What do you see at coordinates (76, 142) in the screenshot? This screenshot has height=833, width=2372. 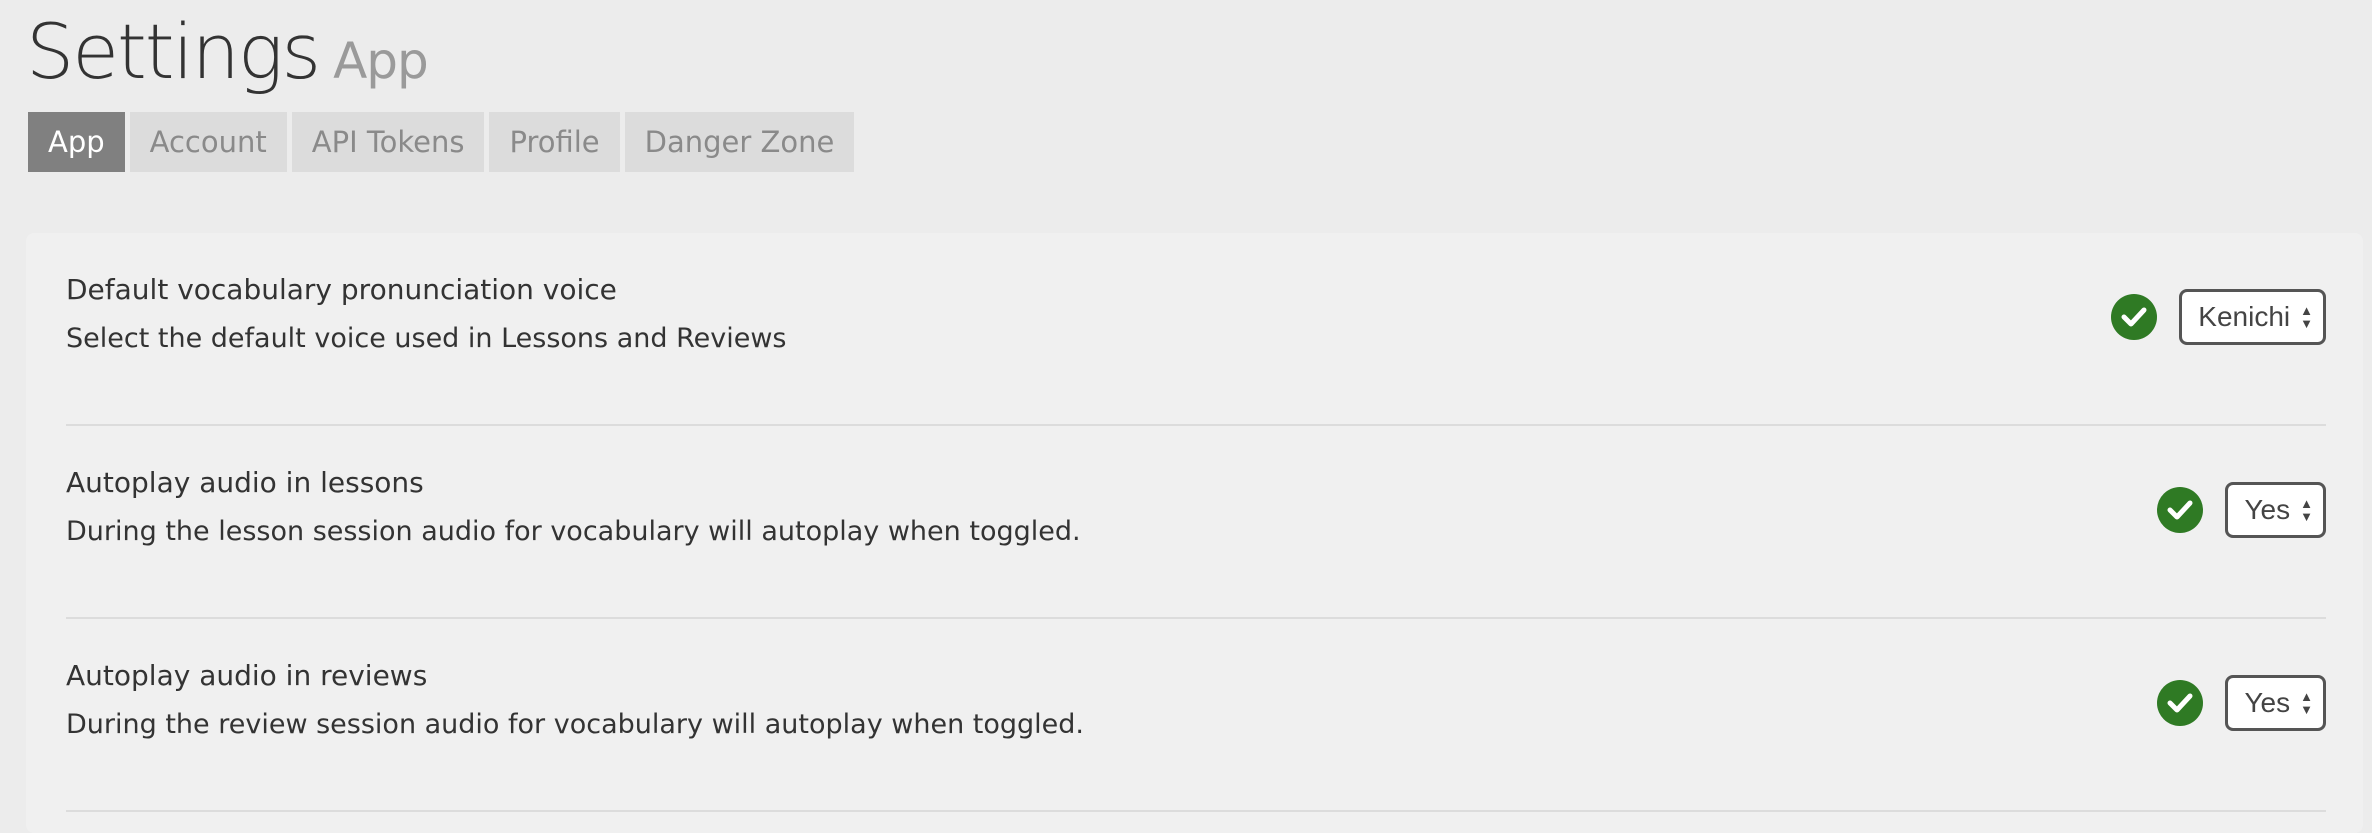 I see `tab-app: App` at bounding box center [76, 142].